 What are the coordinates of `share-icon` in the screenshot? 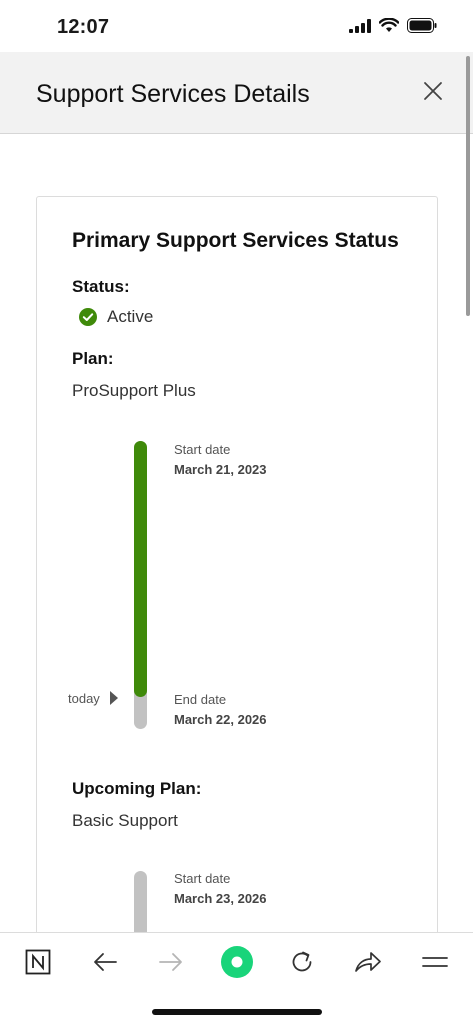 It's located at (368, 962).